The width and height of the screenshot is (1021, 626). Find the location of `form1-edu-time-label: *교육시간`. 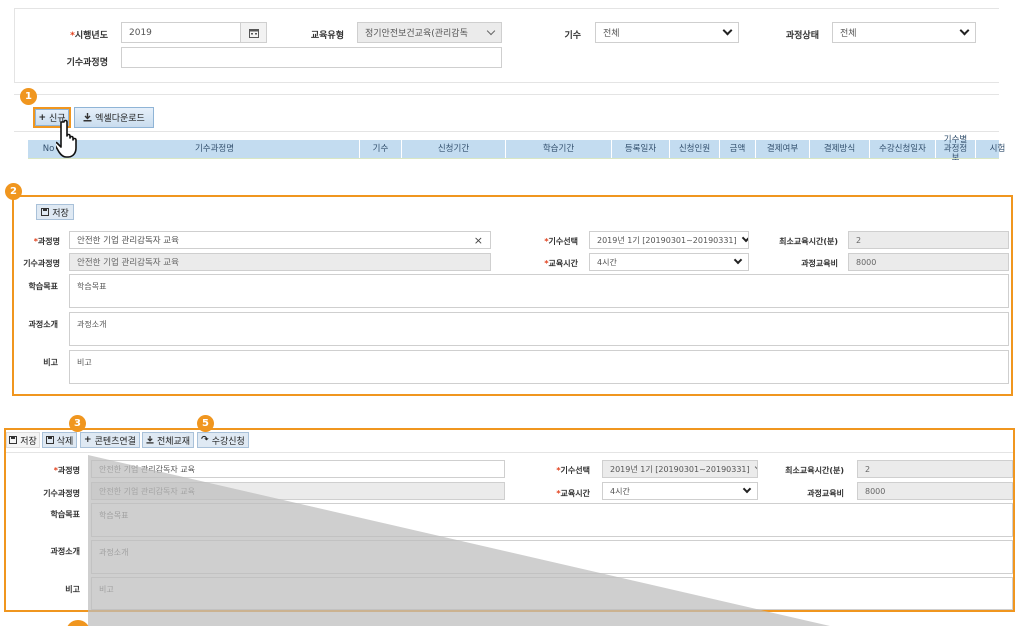

form1-edu-time-label: *교육시간 is located at coordinates (561, 263).